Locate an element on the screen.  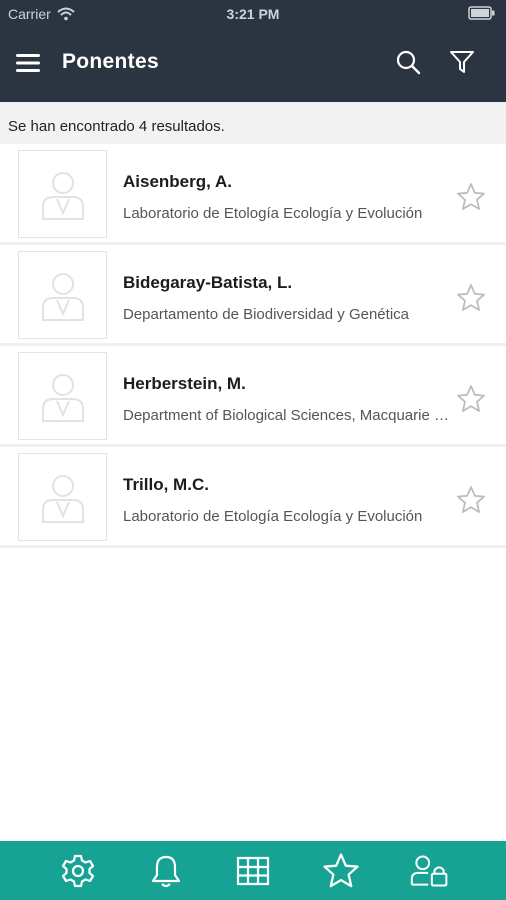
status-time: 3:21 PM is located at coordinates (253, 14).